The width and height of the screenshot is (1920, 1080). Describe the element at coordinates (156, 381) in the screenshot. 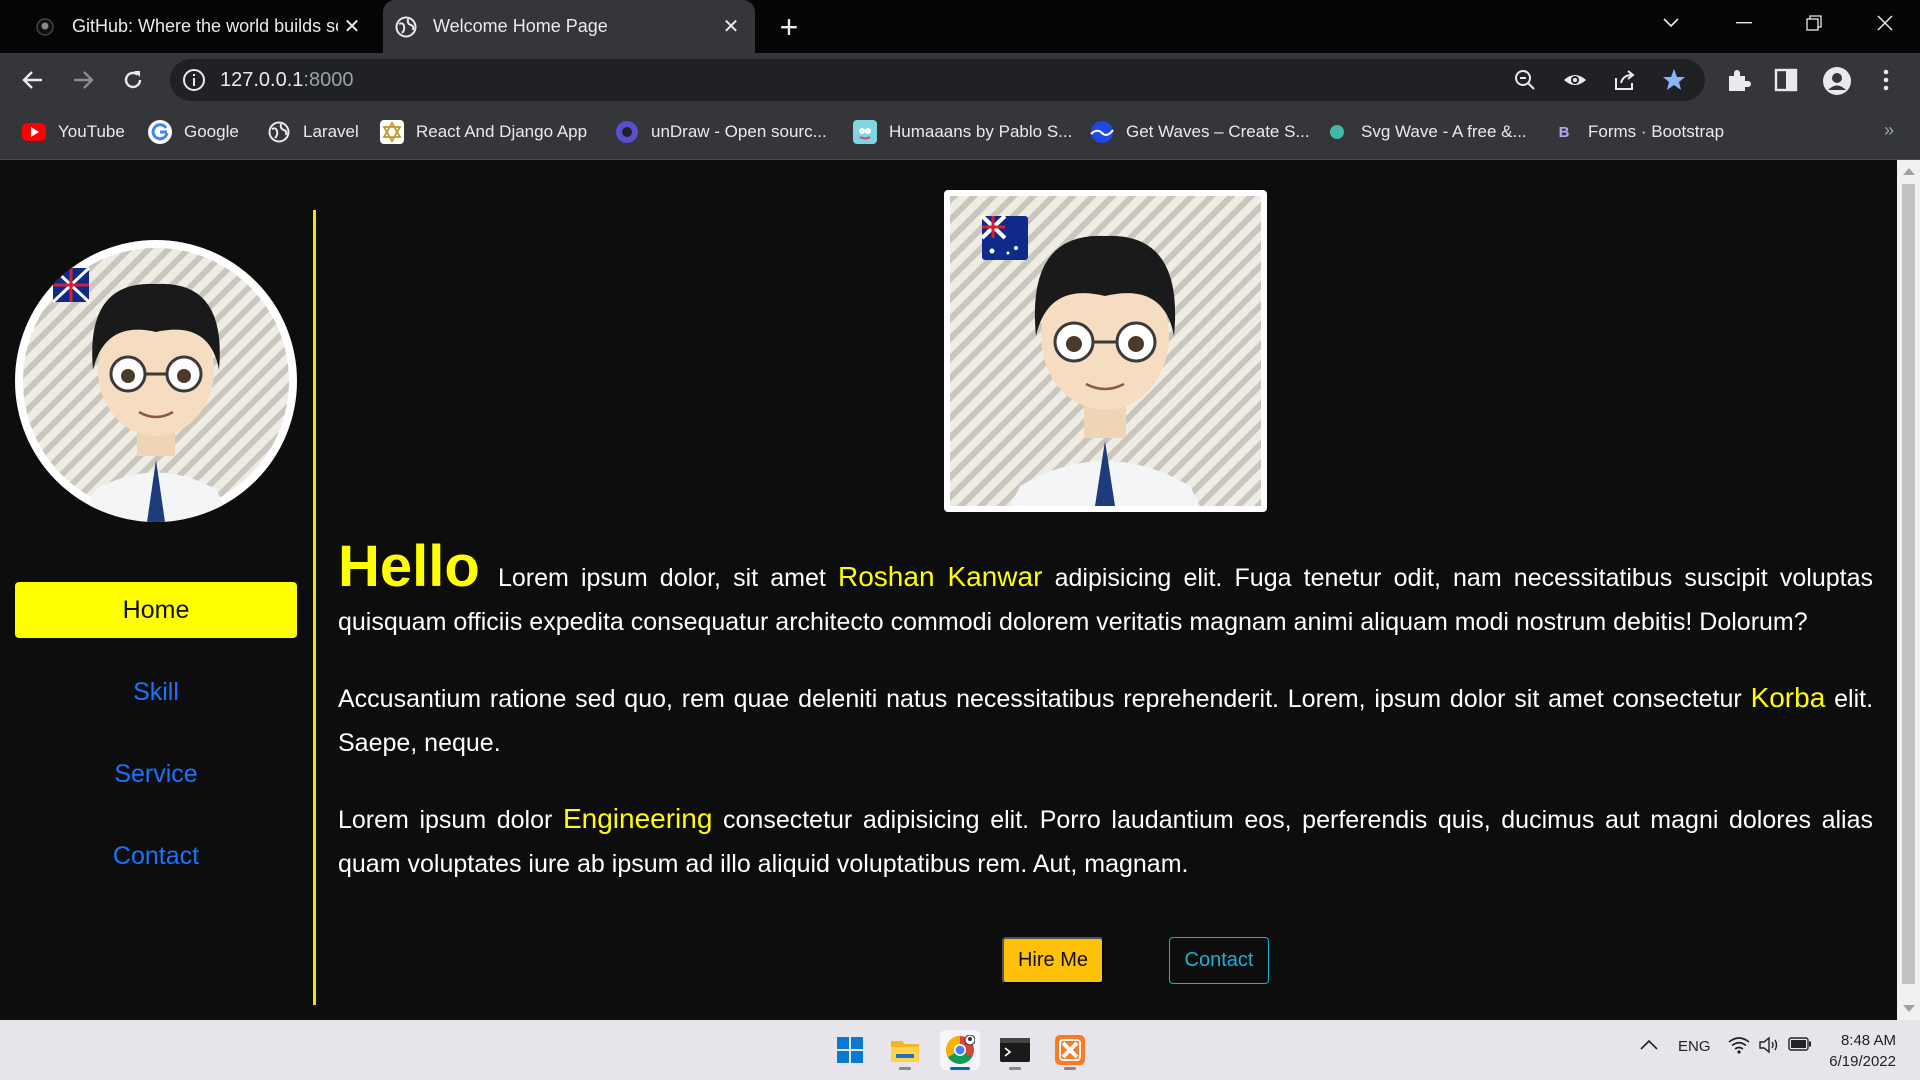

I see `profile-avatar` at that location.